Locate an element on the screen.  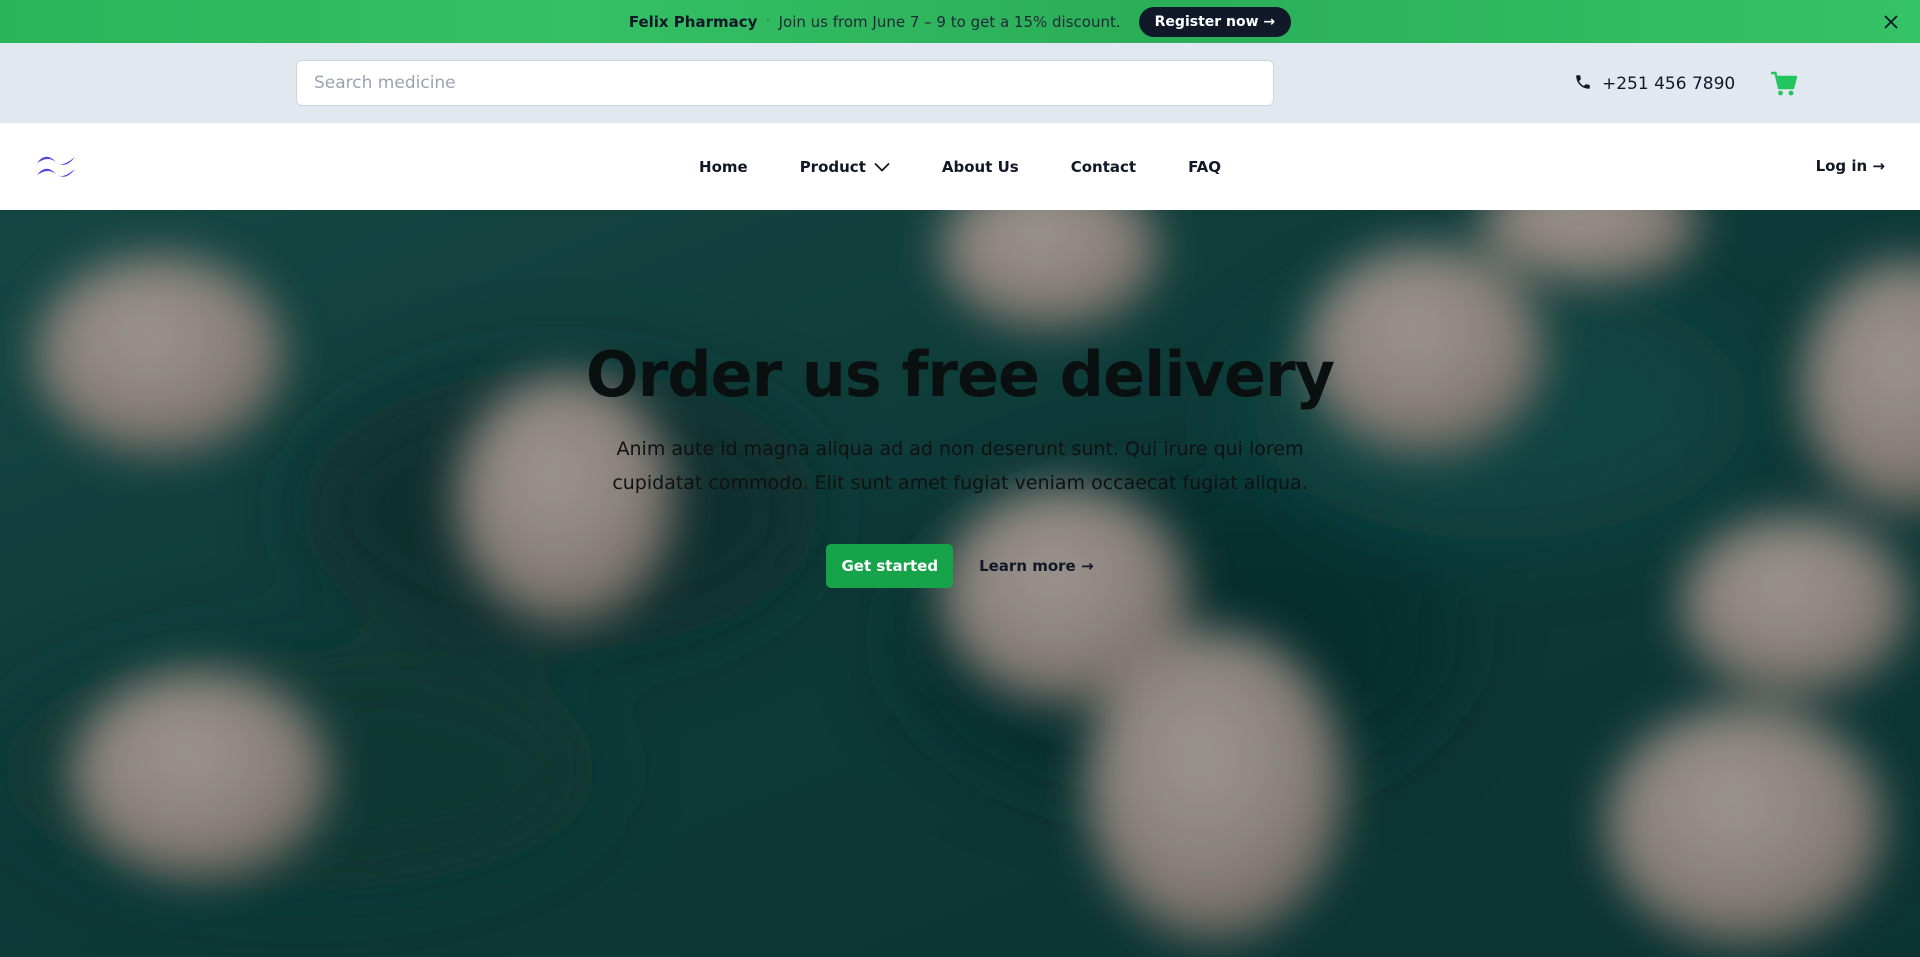
cart-icon is located at coordinates (1784, 84).